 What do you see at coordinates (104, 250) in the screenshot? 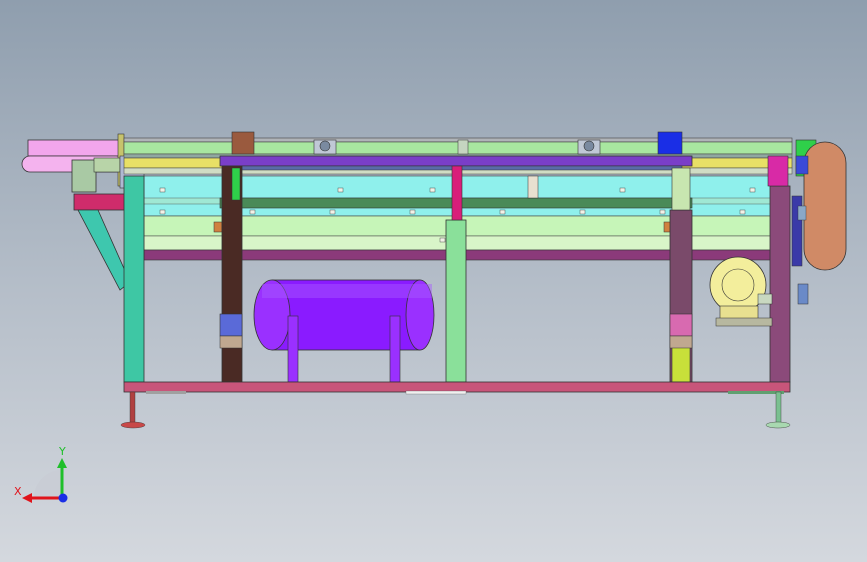
I see `diagonal-brace` at bounding box center [104, 250].